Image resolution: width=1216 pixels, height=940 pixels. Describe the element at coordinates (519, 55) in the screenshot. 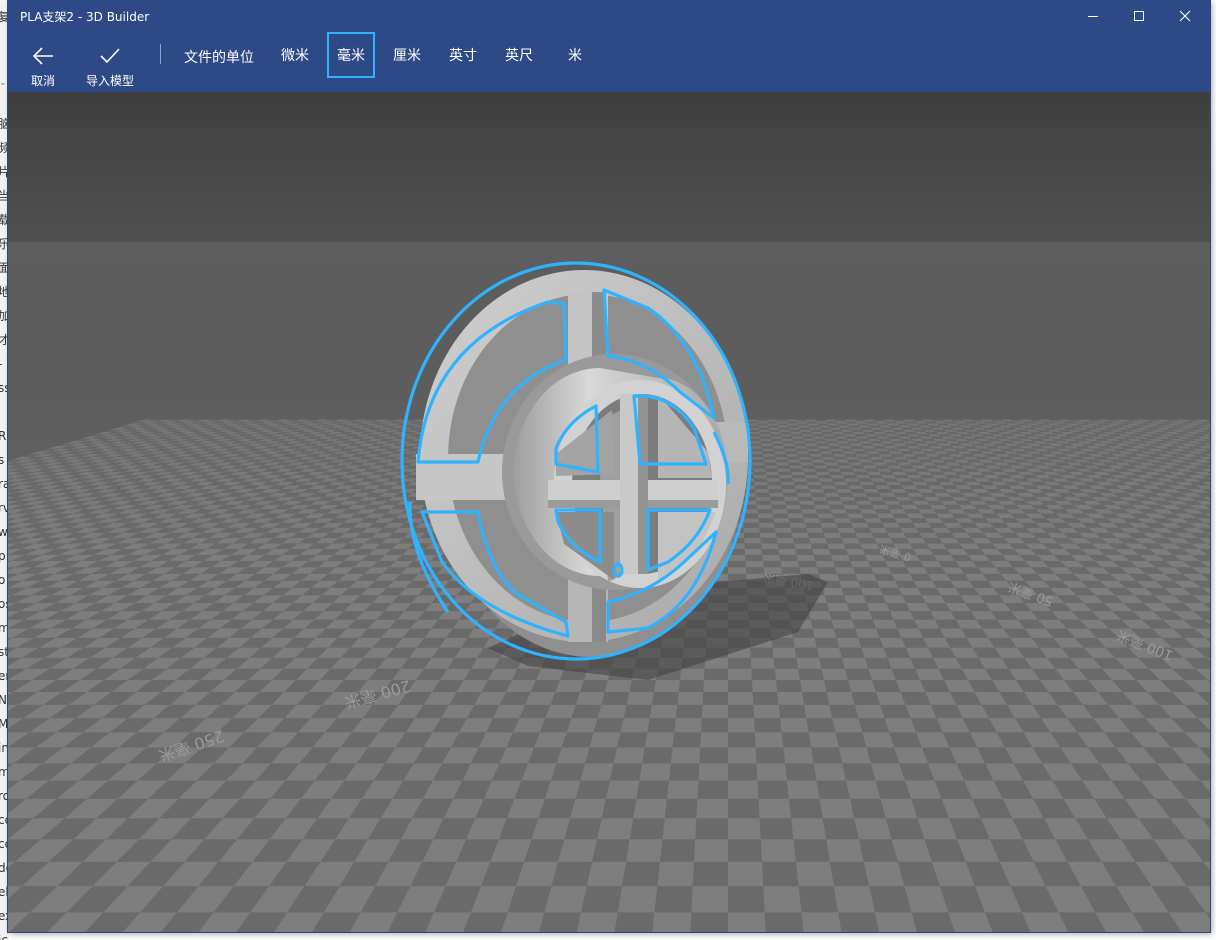

I see `unit-foot-button: 英尺` at that location.